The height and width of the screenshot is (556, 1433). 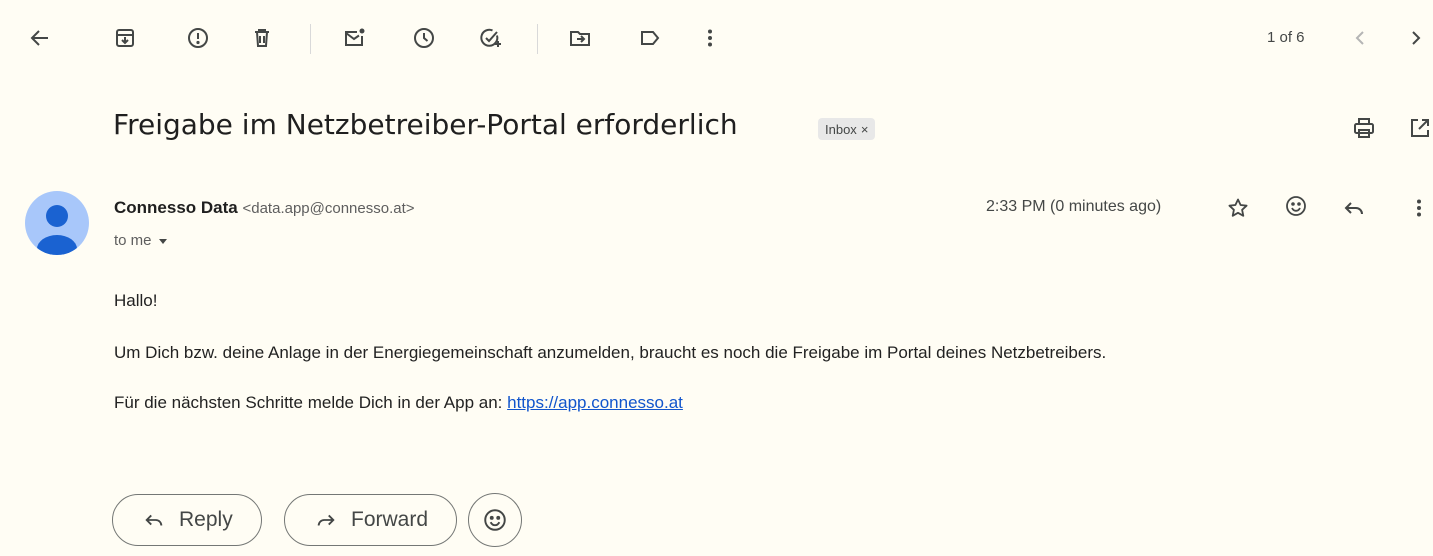 What do you see at coordinates (1238, 208) in the screenshot?
I see `star-icon` at bounding box center [1238, 208].